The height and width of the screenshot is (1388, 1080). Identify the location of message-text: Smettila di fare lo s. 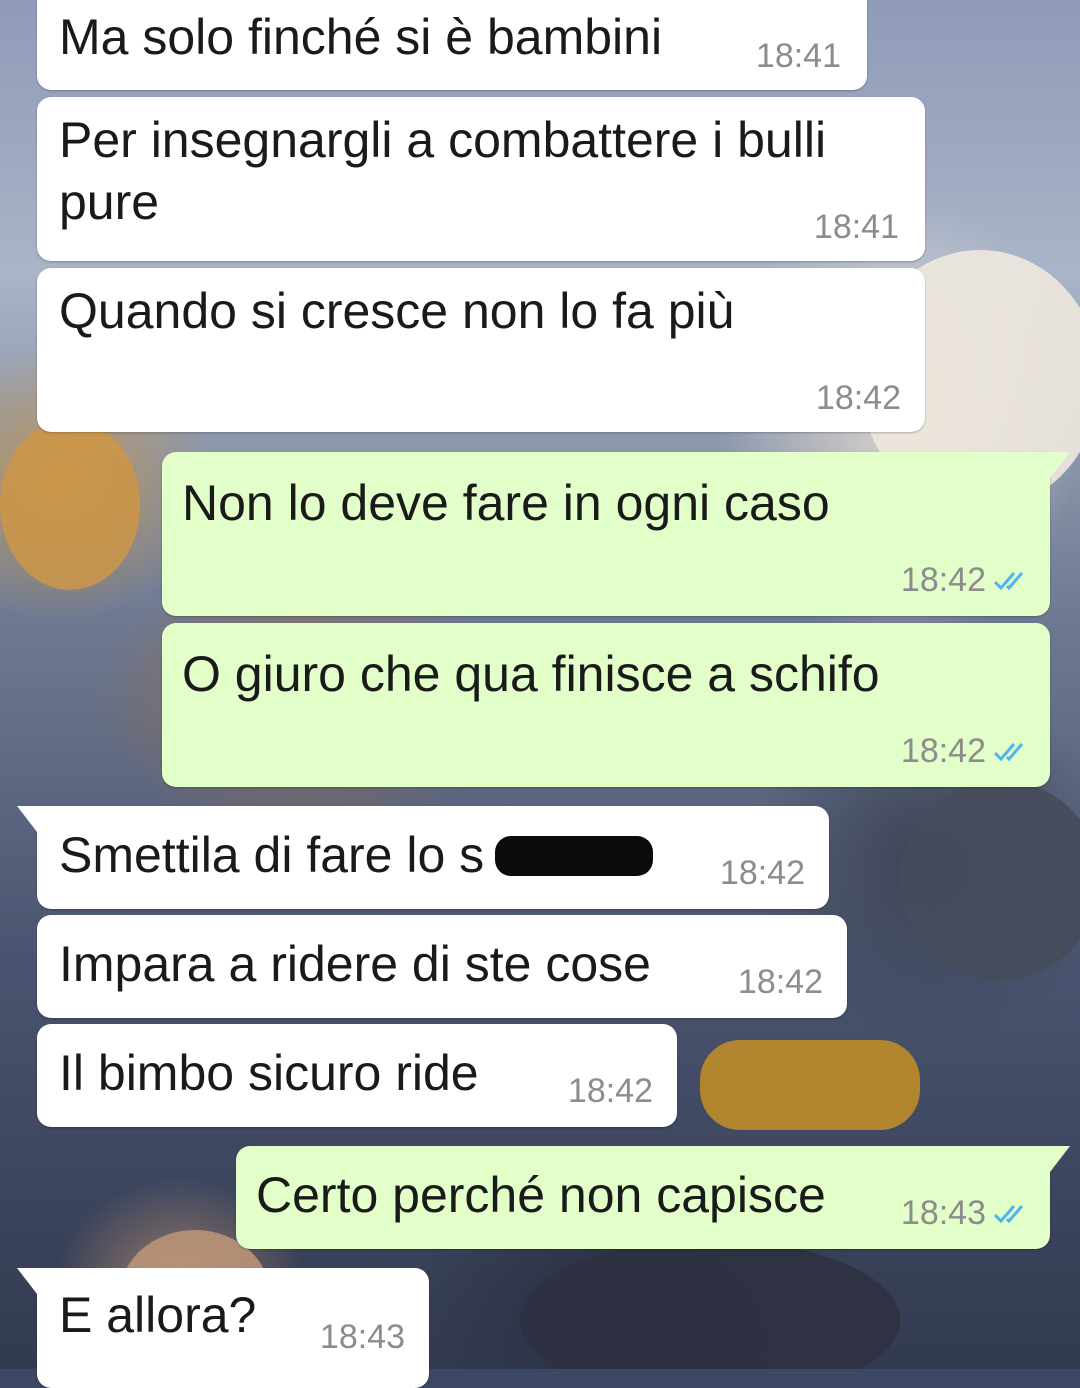
(272, 855).